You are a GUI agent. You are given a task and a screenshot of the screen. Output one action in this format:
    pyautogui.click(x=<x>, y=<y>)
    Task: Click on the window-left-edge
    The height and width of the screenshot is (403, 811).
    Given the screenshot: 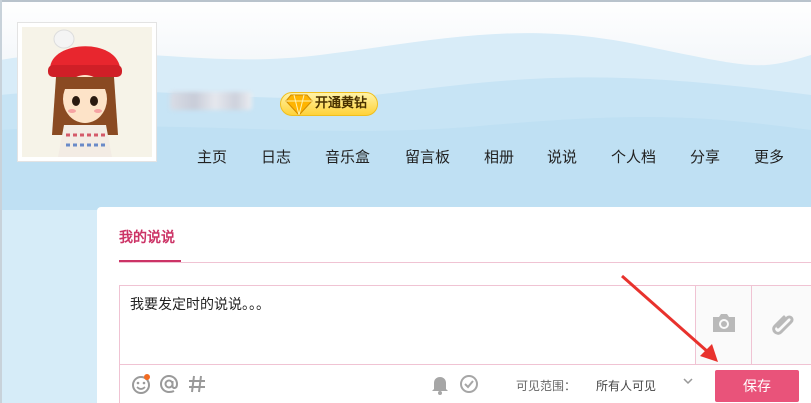 What is the action you would take?
    pyautogui.click(x=1, y=201)
    